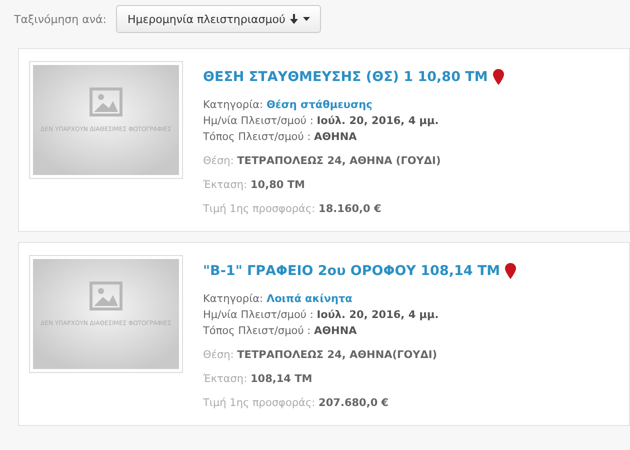 This screenshot has width=630, height=450. I want to click on category-line: Κατηγορία: Λοιπά ακίνητα, so click(278, 299).